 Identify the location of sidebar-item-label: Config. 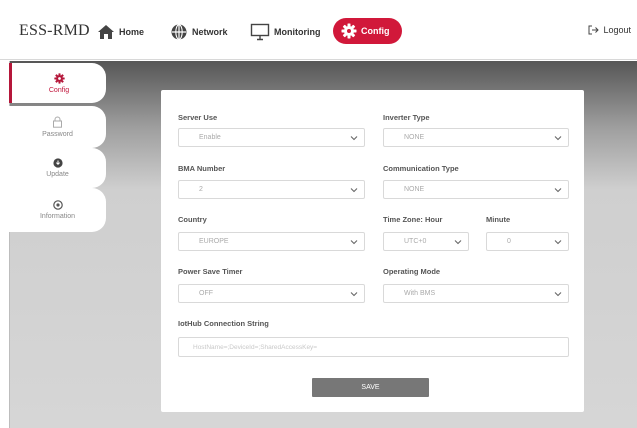
(59, 90).